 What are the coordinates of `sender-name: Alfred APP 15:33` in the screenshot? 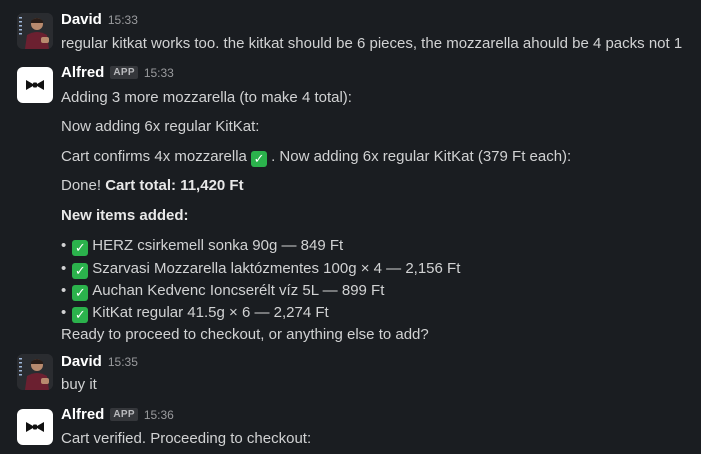 It's located at (117, 72).